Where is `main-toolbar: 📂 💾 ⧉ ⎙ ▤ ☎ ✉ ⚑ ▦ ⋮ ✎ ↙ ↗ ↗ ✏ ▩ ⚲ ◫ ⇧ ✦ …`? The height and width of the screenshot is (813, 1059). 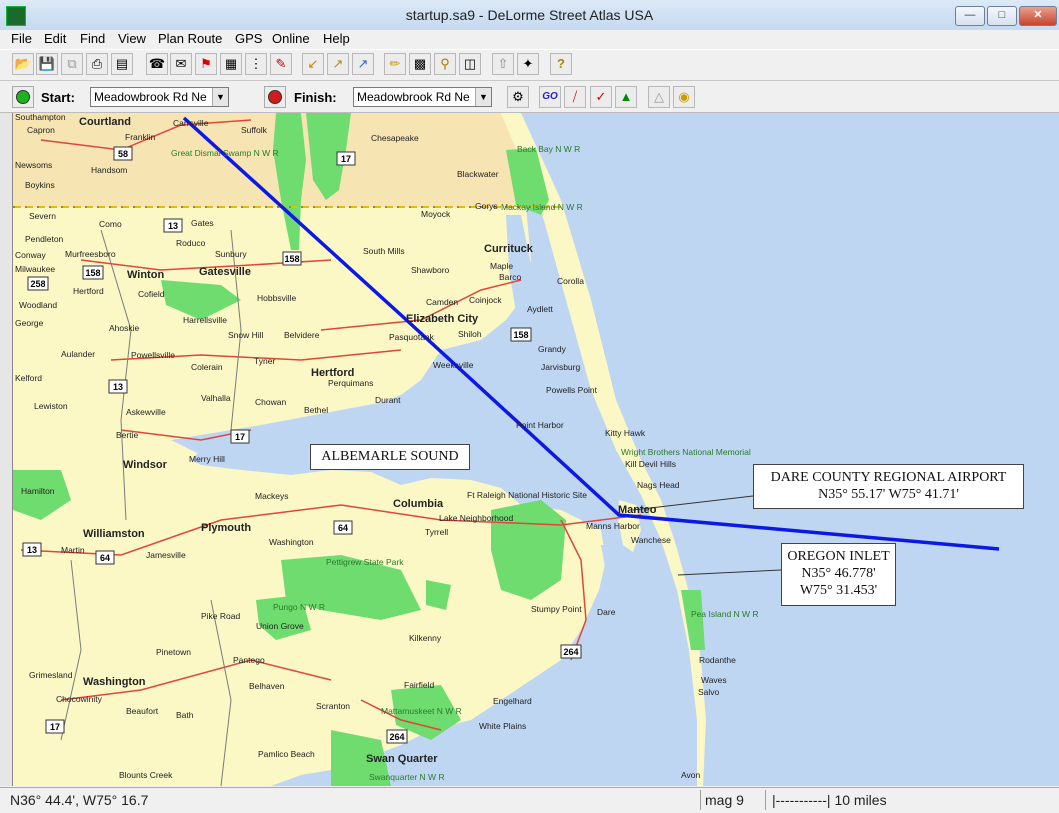
main-toolbar: 📂 💾 ⧉ ⎙ ▤ ☎ ✉ ⚑ ▦ ⋮ ✎ ↙ ↗ ↗ ✏ ▩ ⚲ ◫ ⇧ ✦ … is located at coordinates (529, 65).